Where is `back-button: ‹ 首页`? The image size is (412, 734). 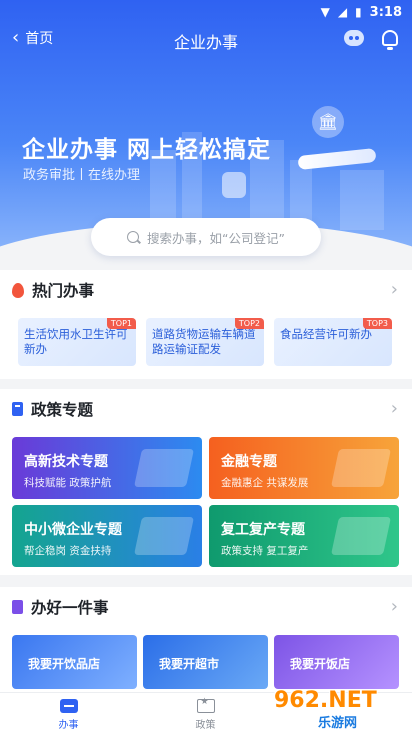
back-button: ‹ 首页 is located at coordinates (32, 38).